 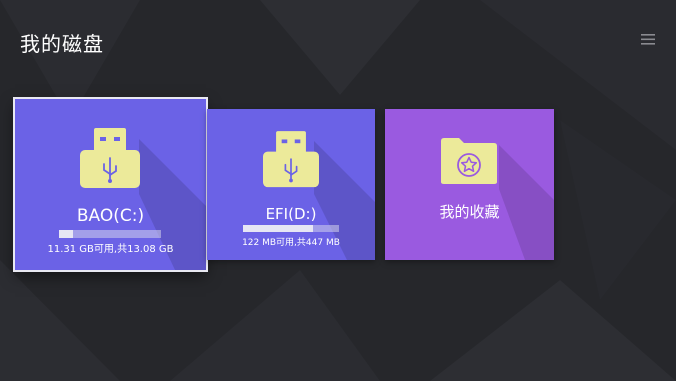 What do you see at coordinates (469, 212) in the screenshot?
I see `tile-label: 我的收藏` at bounding box center [469, 212].